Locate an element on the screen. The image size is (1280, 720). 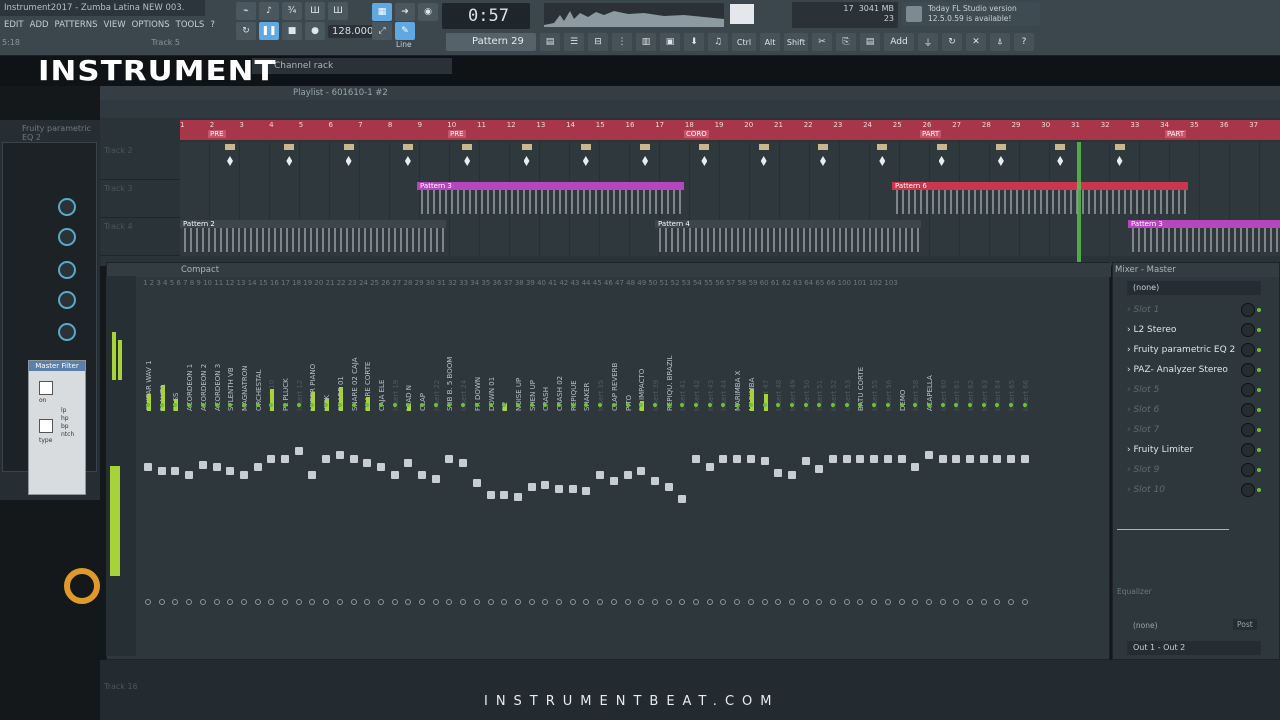
mixer-channel-name: ORCHESTAL is located at coordinates (260, 356).